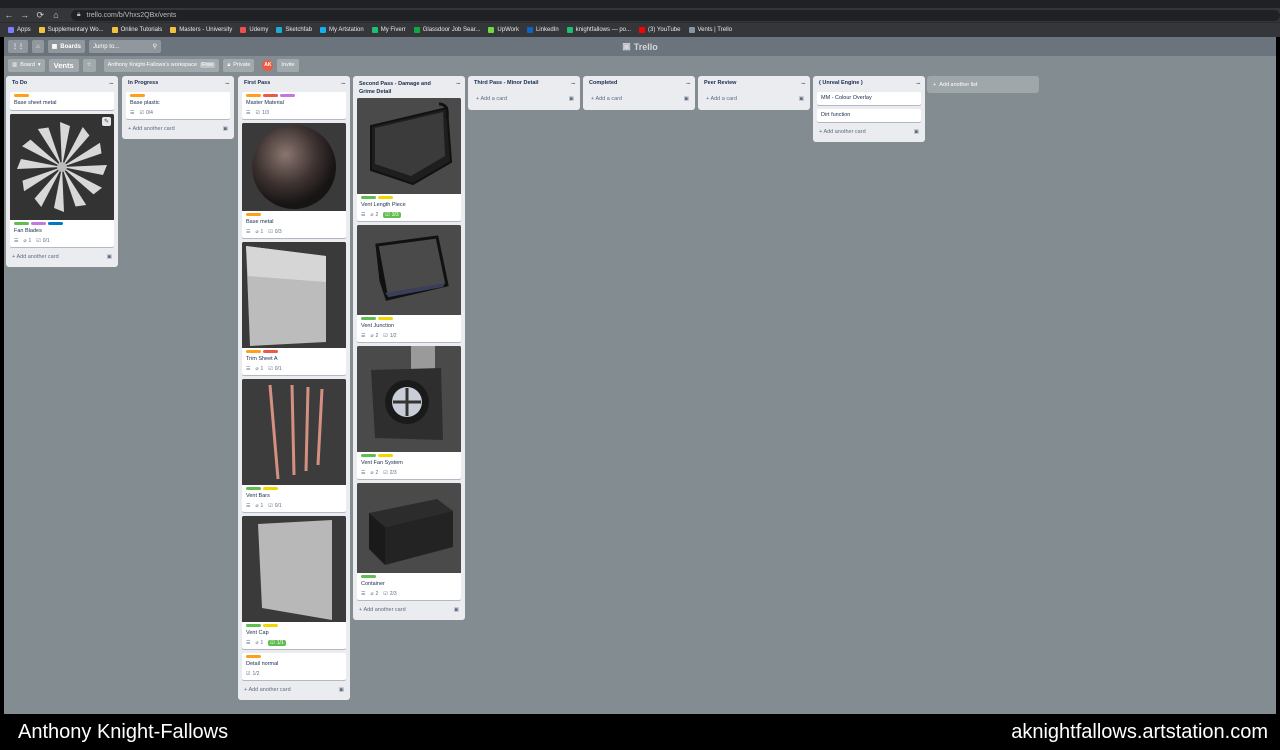 This screenshot has height=750, width=1280. Describe the element at coordinates (254, 30) in the screenshot. I see `bookmark-item: Udemy` at that location.